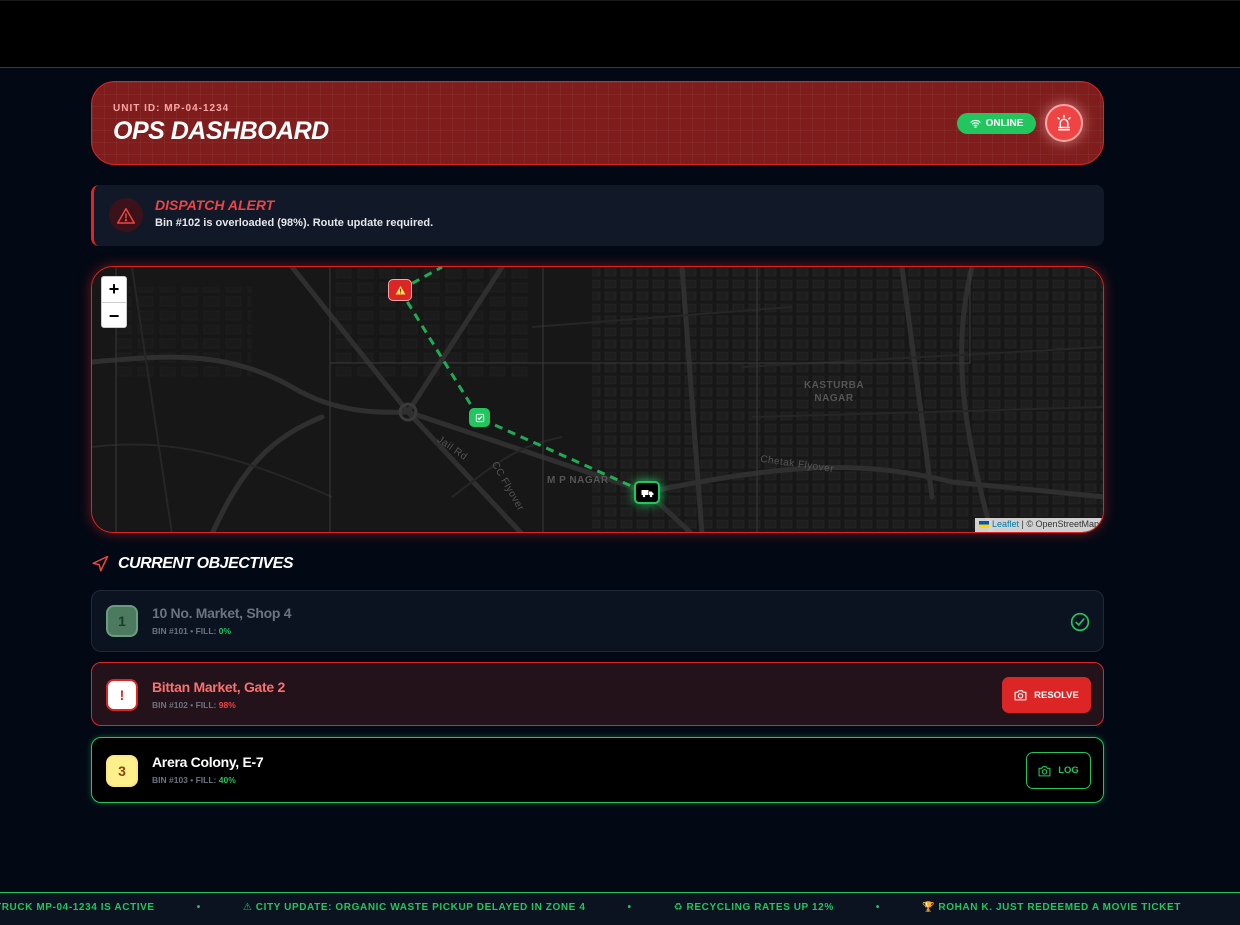 This screenshot has height=925, width=1240. I want to click on bin-completed-marker, so click(479, 417).